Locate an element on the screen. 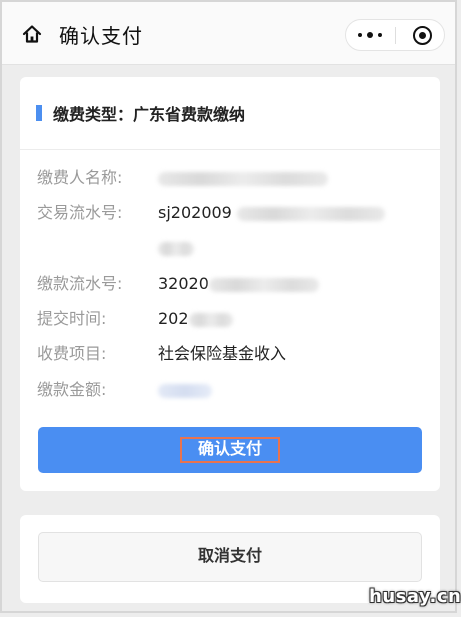 This screenshot has width=461, height=617. field-label: 缴款金额: is located at coordinates (72, 389).